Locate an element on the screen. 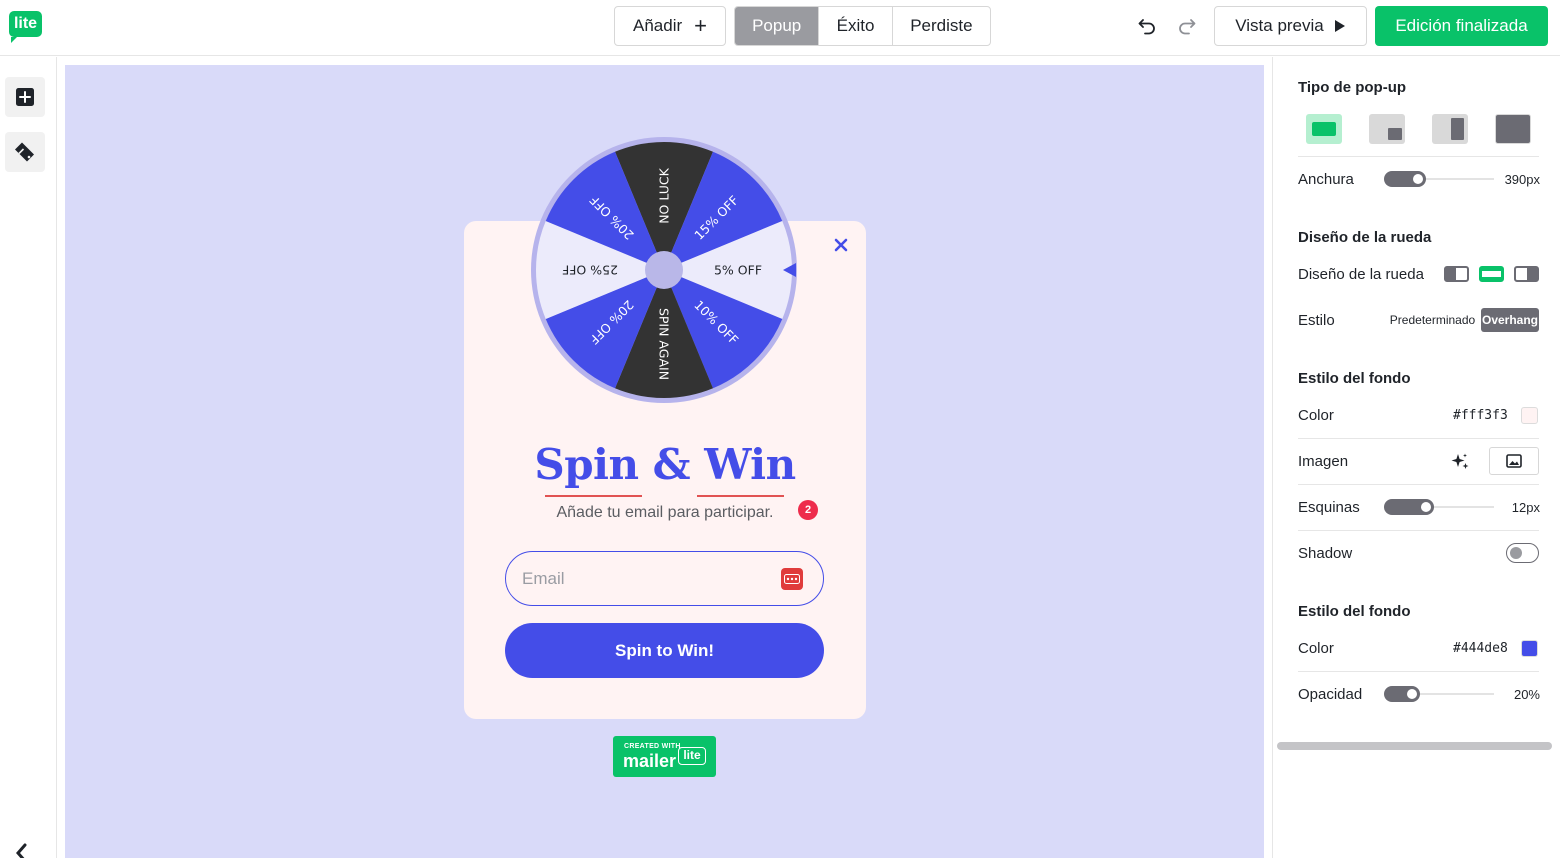  plus-square-icon is located at coordinates (25, 97).